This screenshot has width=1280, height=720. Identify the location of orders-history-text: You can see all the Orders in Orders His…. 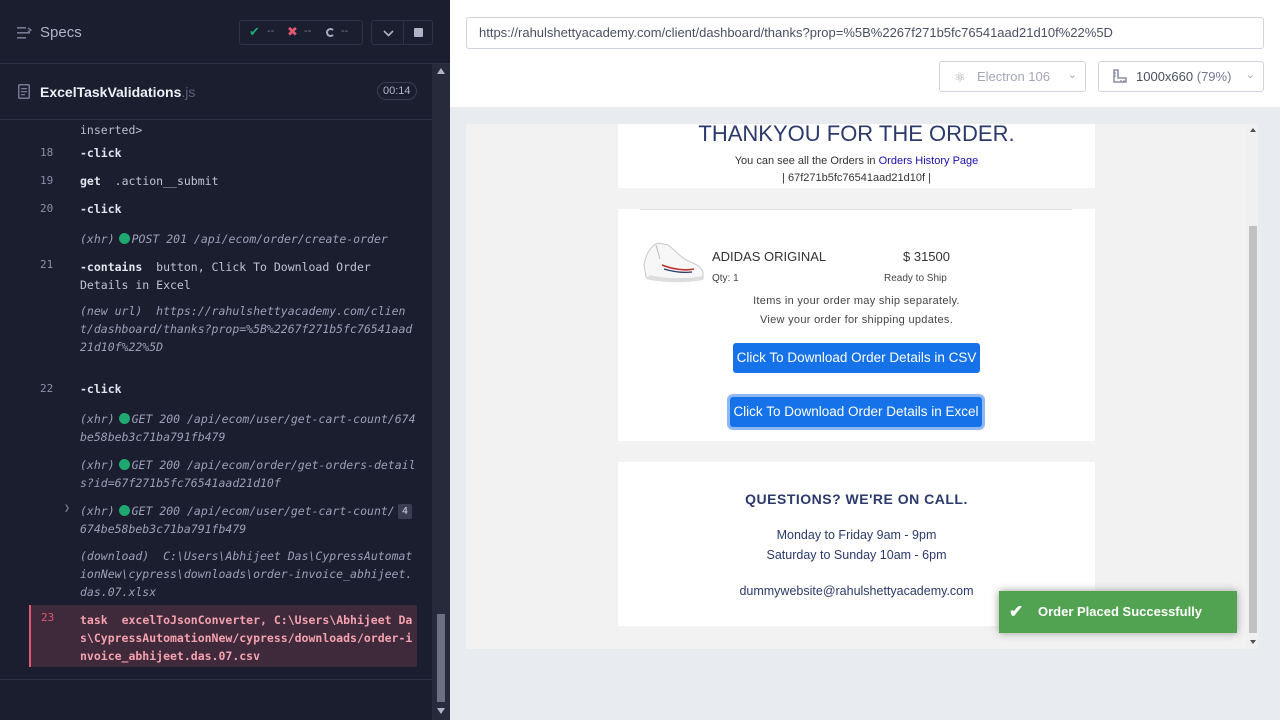
(856, 161).